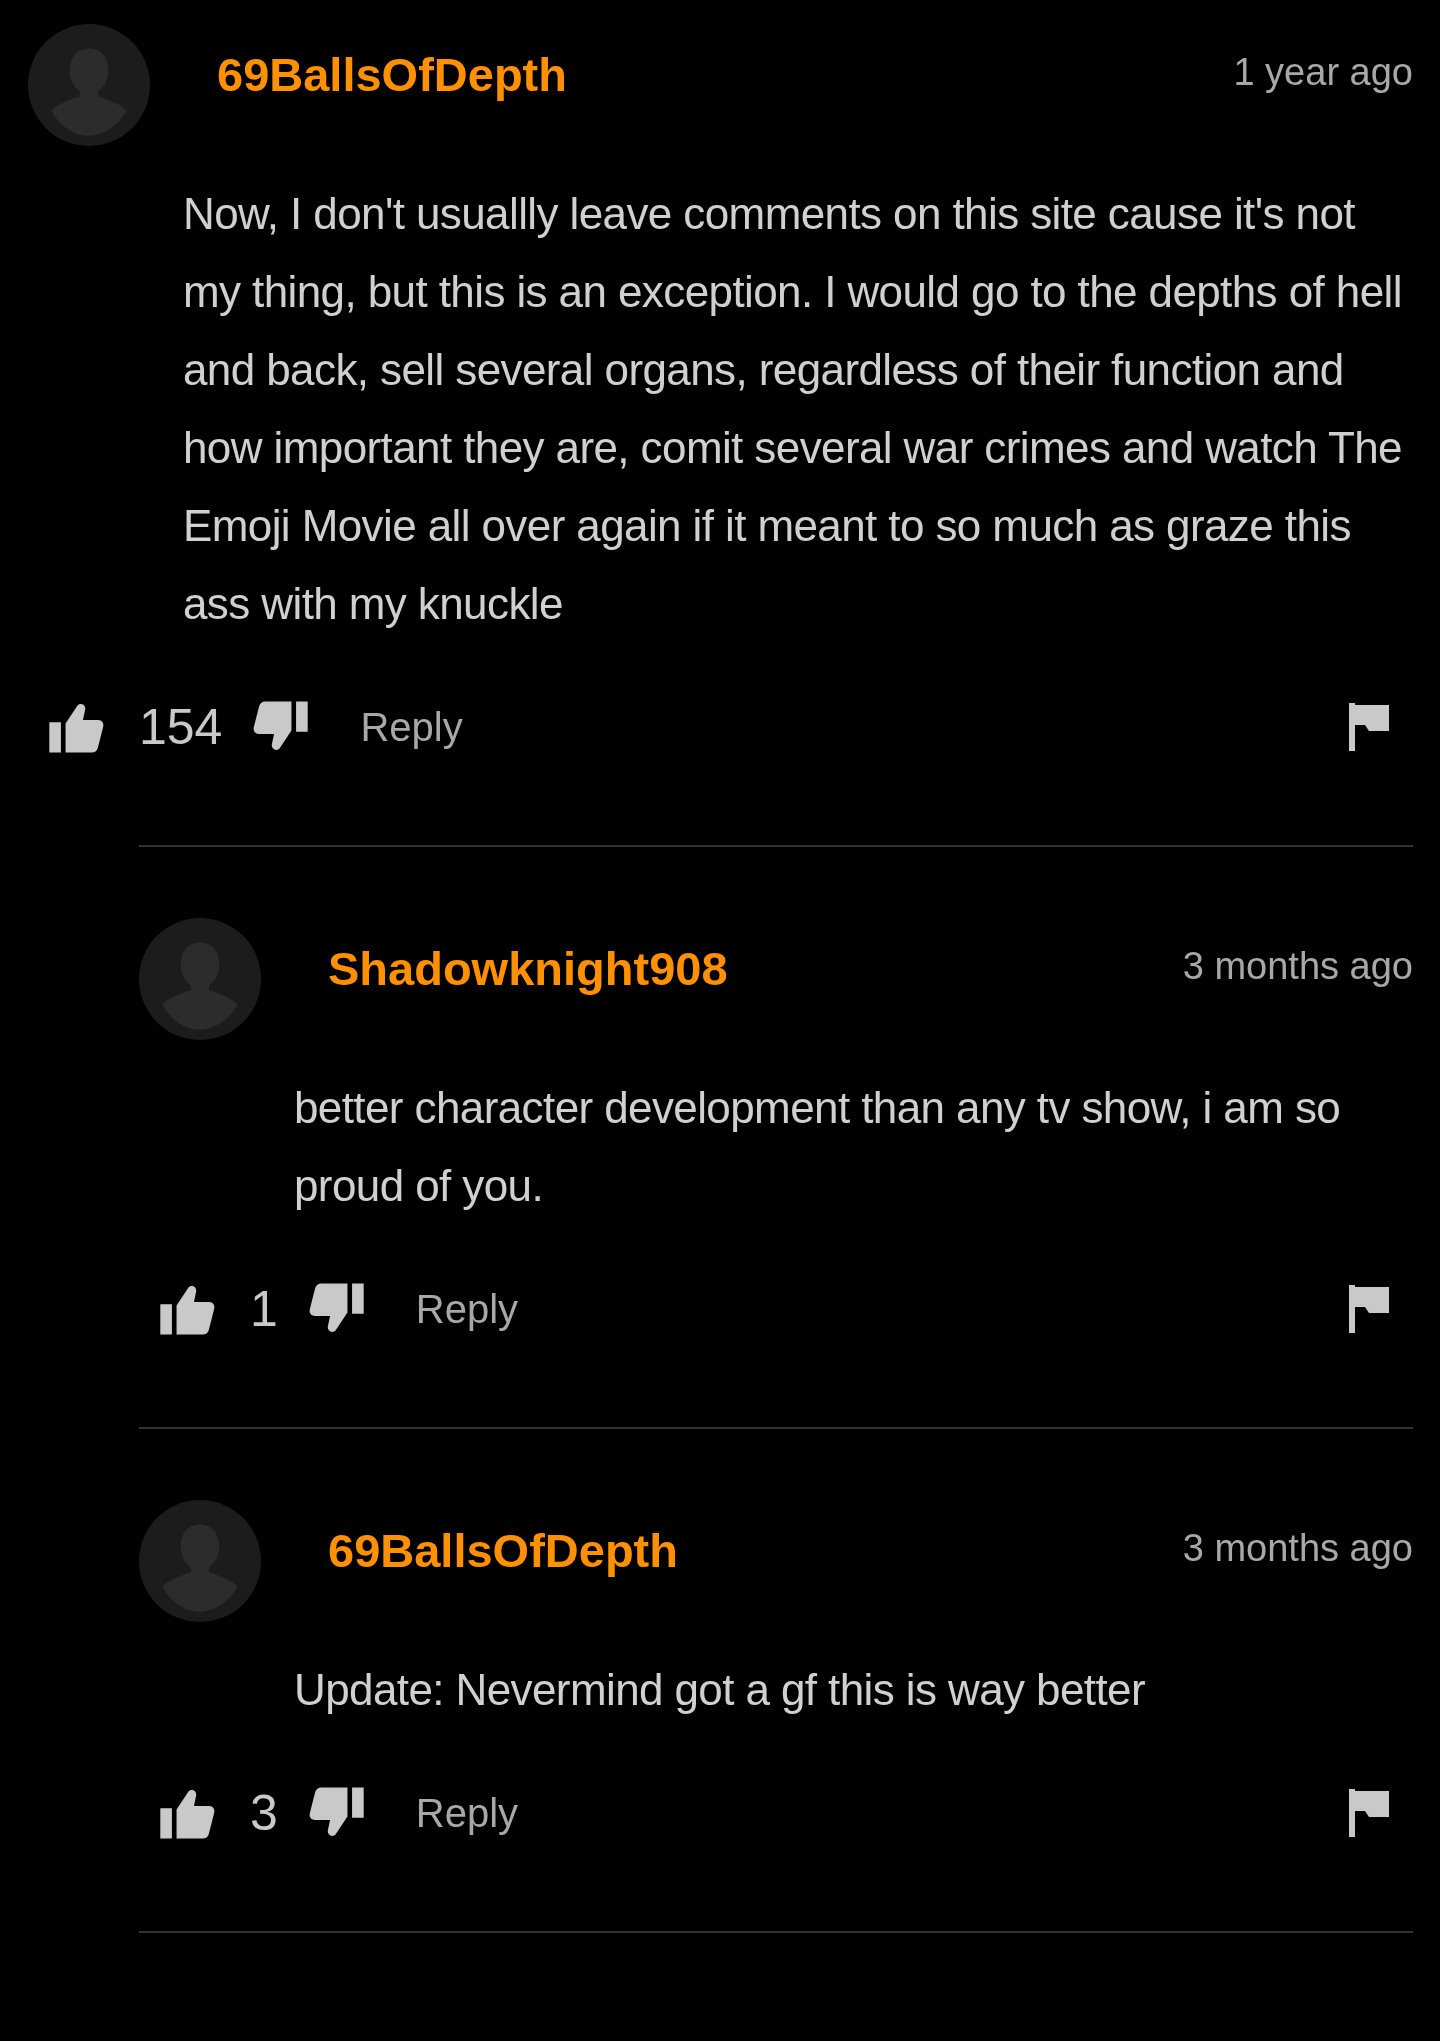  Describe the element at coordinates (264, 1813) in the screenshot. I see `like-count: 3` at that location.